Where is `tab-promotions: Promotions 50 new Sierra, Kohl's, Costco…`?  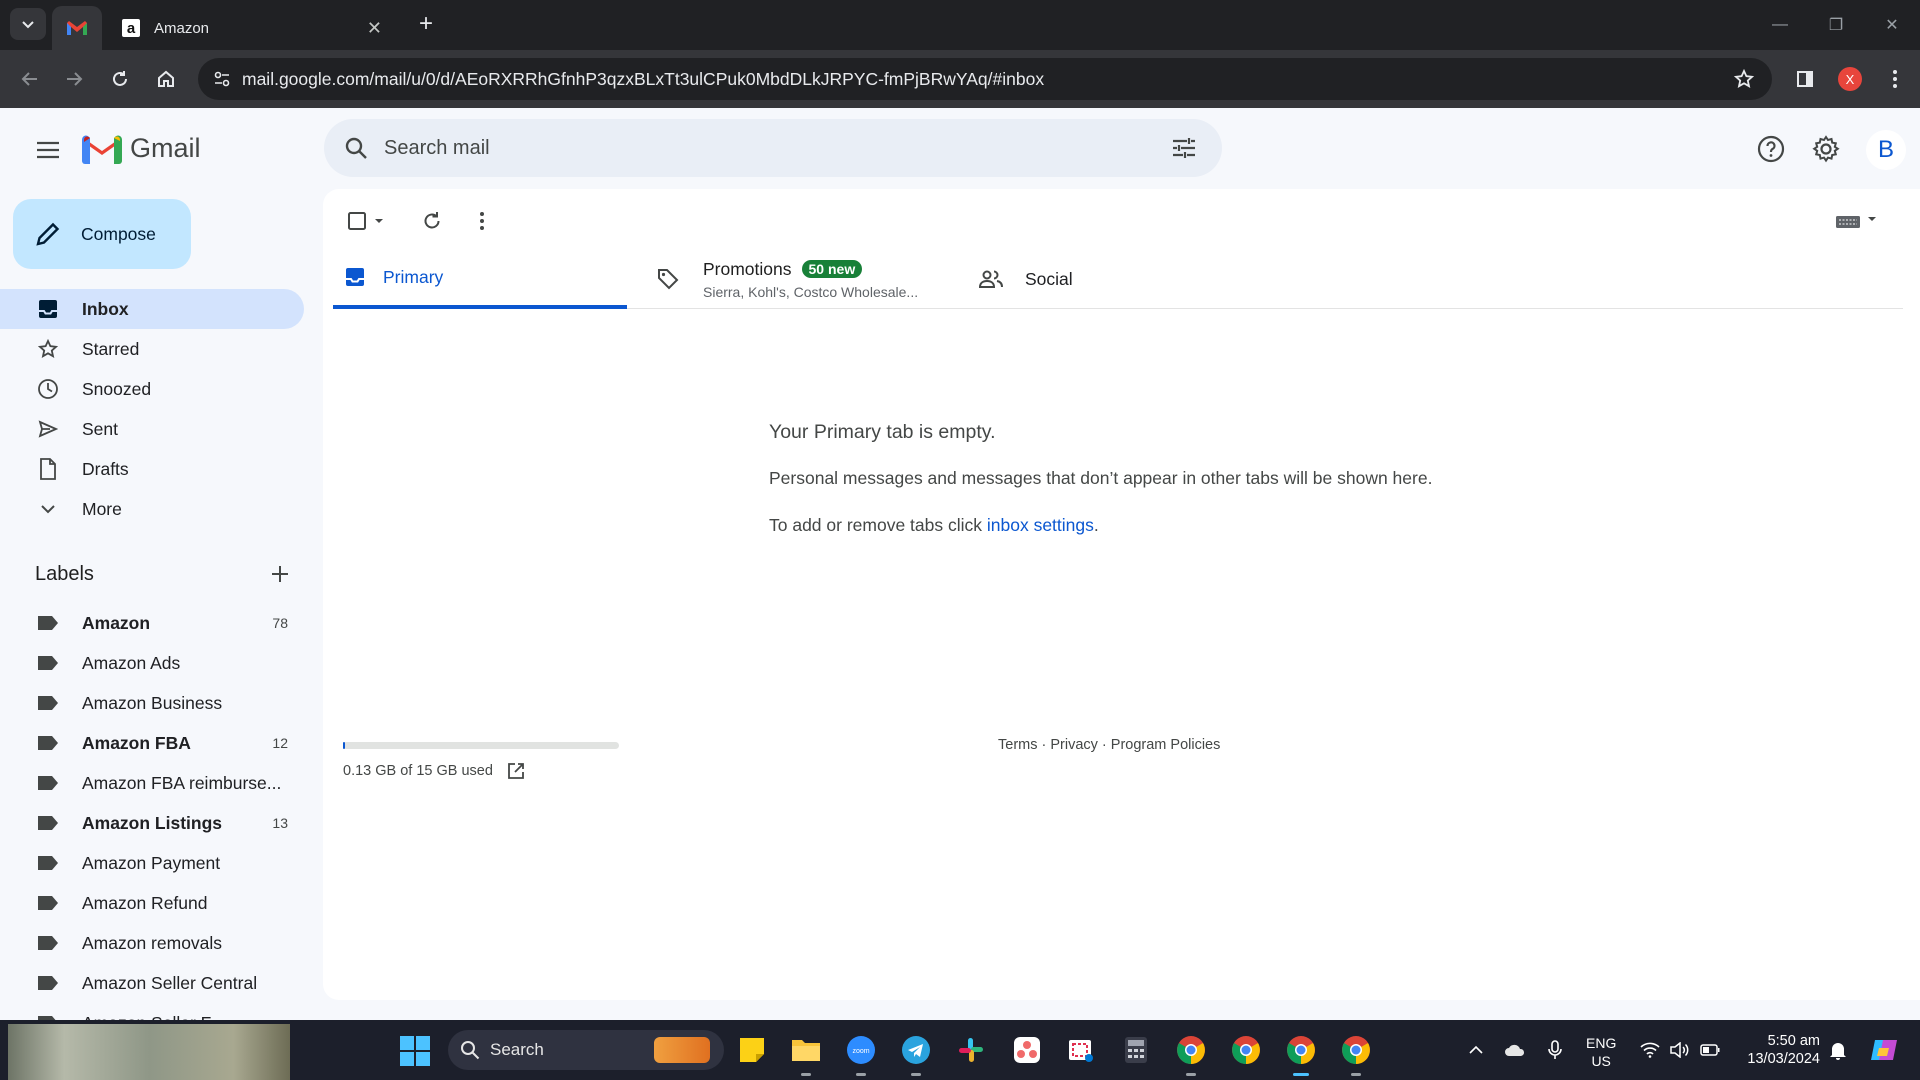 tab-promotions: Promotions 50 new Sierra, Kohl's, Costco… is located at coordinates (793, 279).